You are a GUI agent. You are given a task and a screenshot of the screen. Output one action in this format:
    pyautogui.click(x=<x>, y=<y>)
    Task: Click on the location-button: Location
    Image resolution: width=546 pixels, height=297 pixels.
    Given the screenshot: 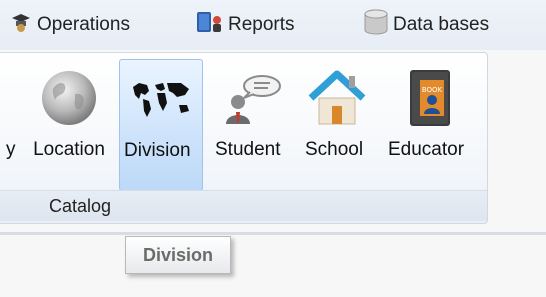 What is the action you would take?
    pyautogui.click(x=69, y=125)
    